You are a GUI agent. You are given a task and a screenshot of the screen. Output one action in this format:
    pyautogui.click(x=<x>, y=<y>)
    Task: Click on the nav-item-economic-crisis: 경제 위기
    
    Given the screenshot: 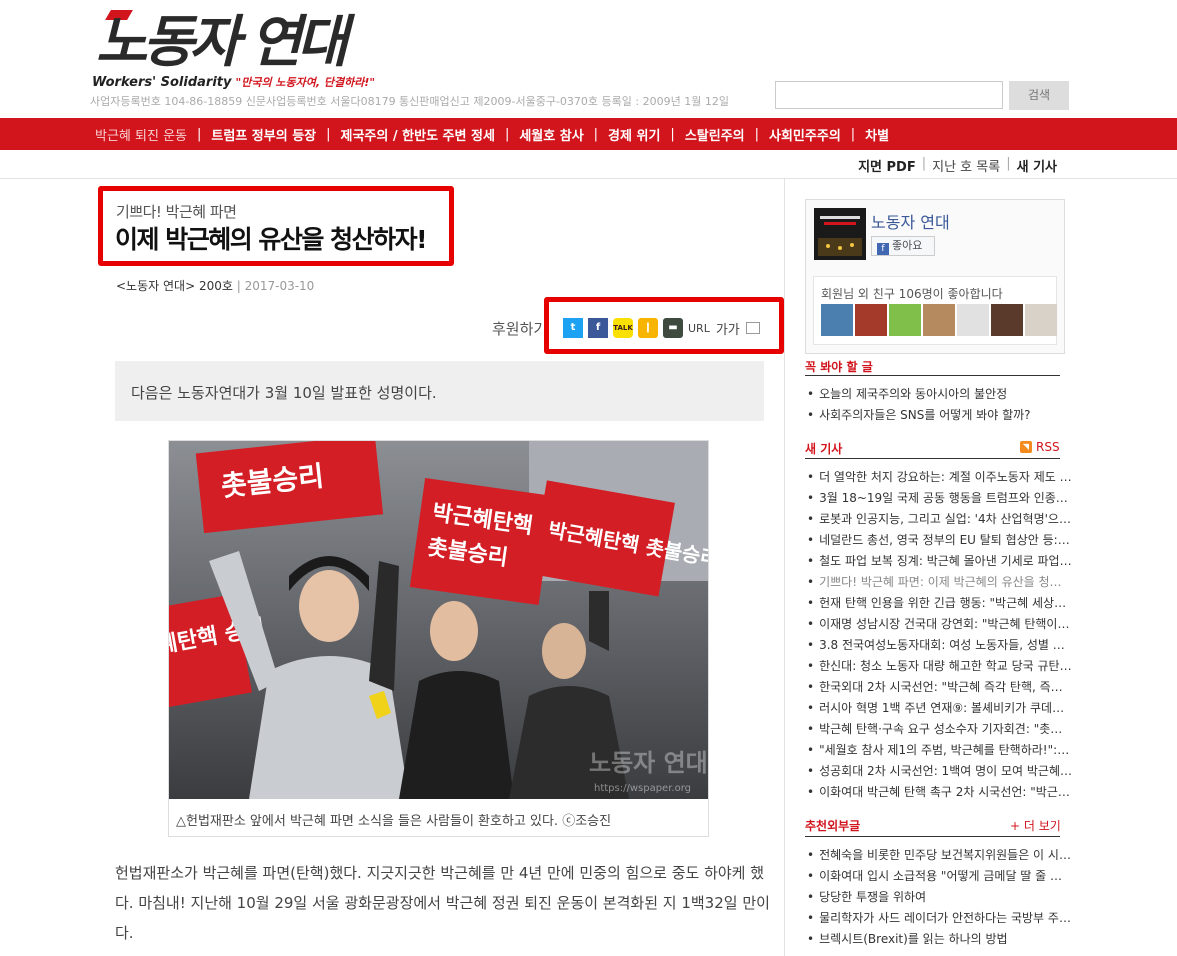 What is the action you would take?
    pyautogui.click(x=634, y=134)
    